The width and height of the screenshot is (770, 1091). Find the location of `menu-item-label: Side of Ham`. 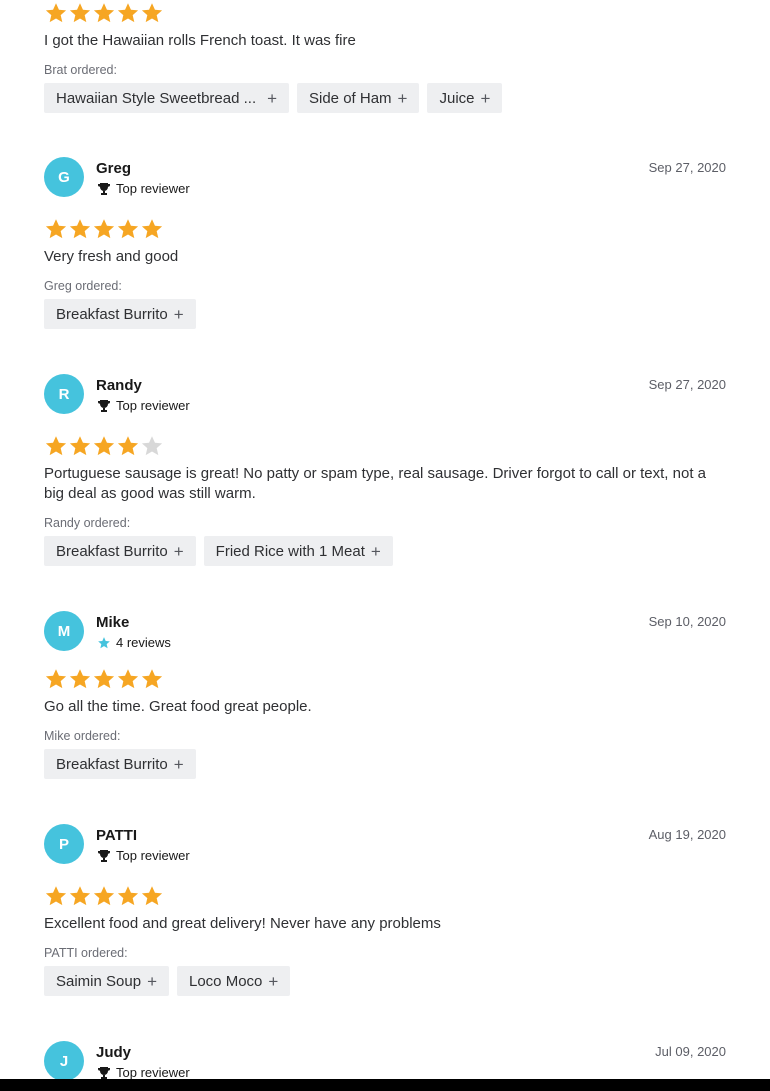

menu-item-label: Side of Ham is located at coordinates (350, 98).